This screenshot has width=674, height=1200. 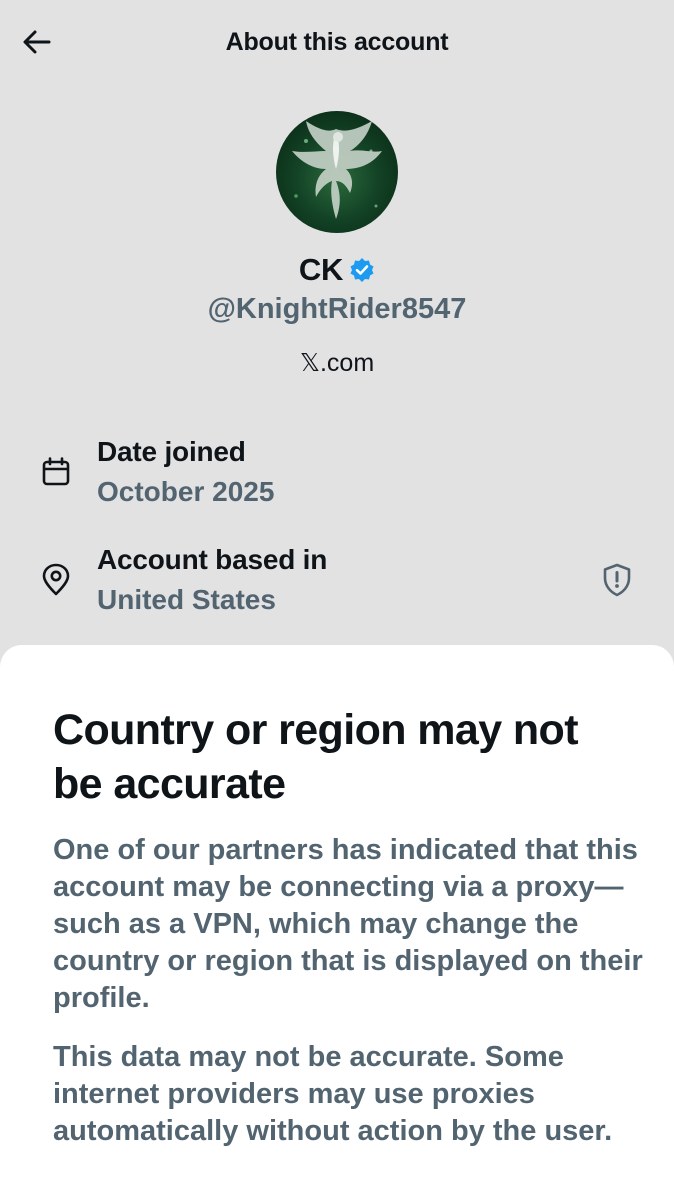 I want to click on shield-warning-icon, so click(x=617, y=580).